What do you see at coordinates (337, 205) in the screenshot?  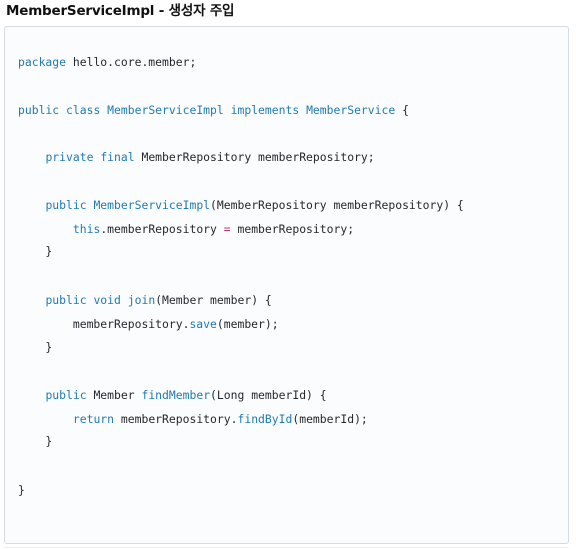 I see `code-text: (MemberRepository memberRepository) {` at bounding box center [337, 205].